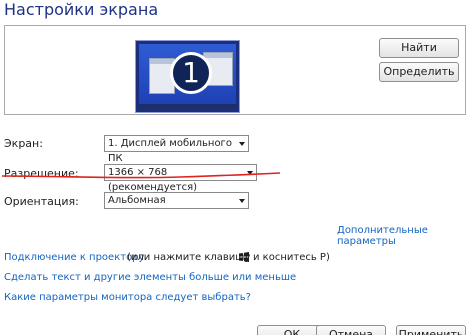 The width and height of the screenshot is (474, 335). I want to click on find-button: Найти, so click(419, 48).